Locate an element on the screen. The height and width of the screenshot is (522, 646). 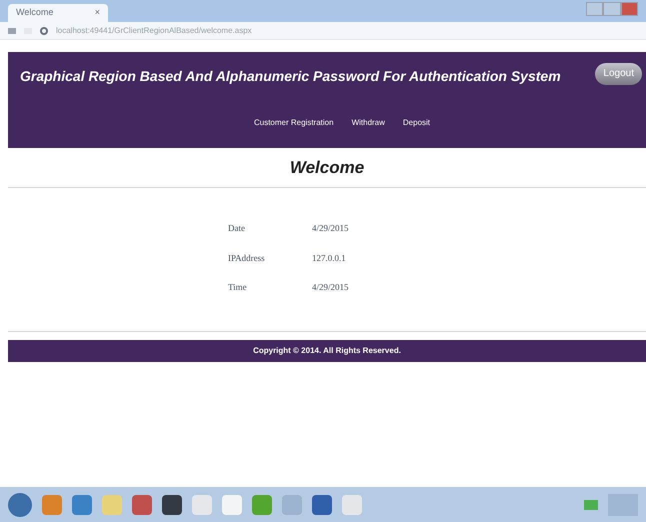
nav-link: Customer Registration is located at coordinates (294, 123).